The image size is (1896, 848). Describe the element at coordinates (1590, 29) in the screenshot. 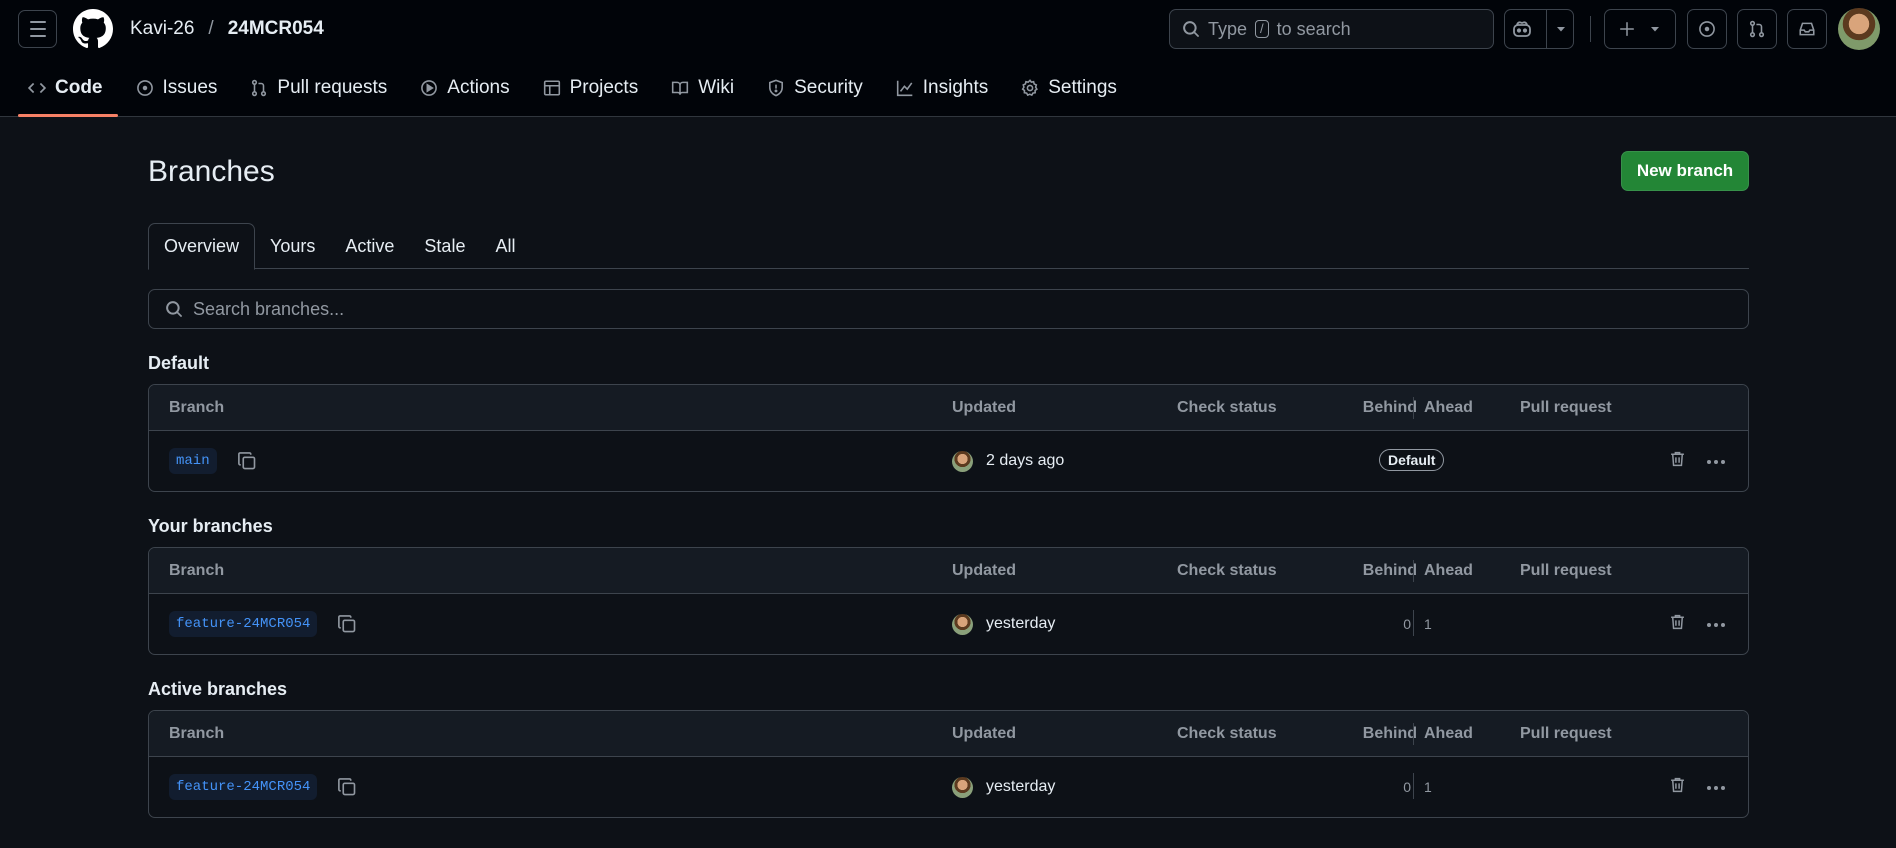

I see `header-divider` at that location.